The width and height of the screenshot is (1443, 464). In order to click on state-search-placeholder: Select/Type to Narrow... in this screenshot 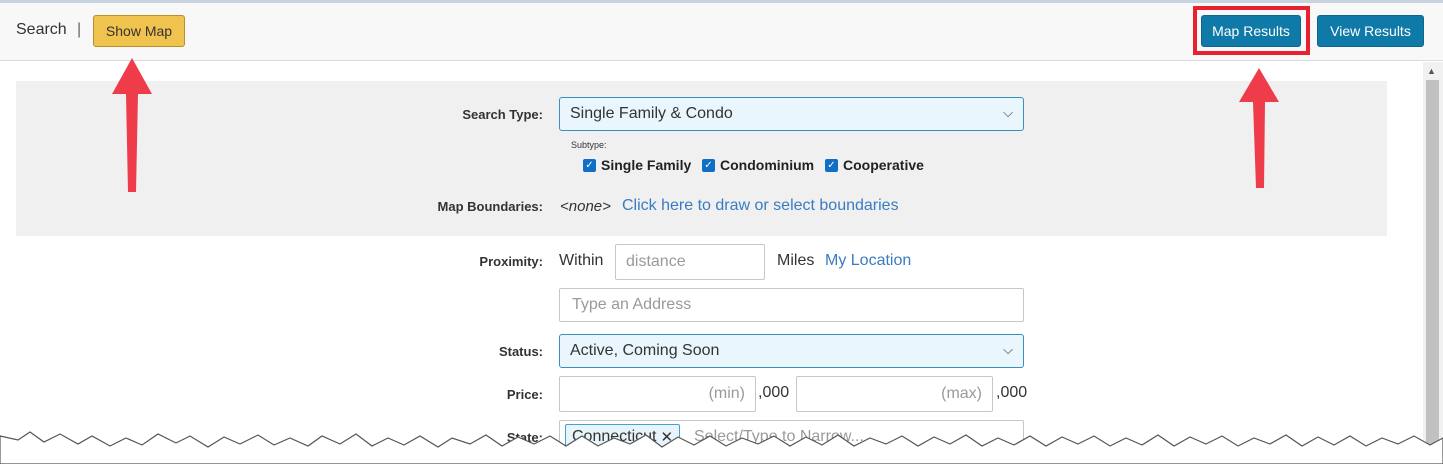, I will do `click(779, 437)`.